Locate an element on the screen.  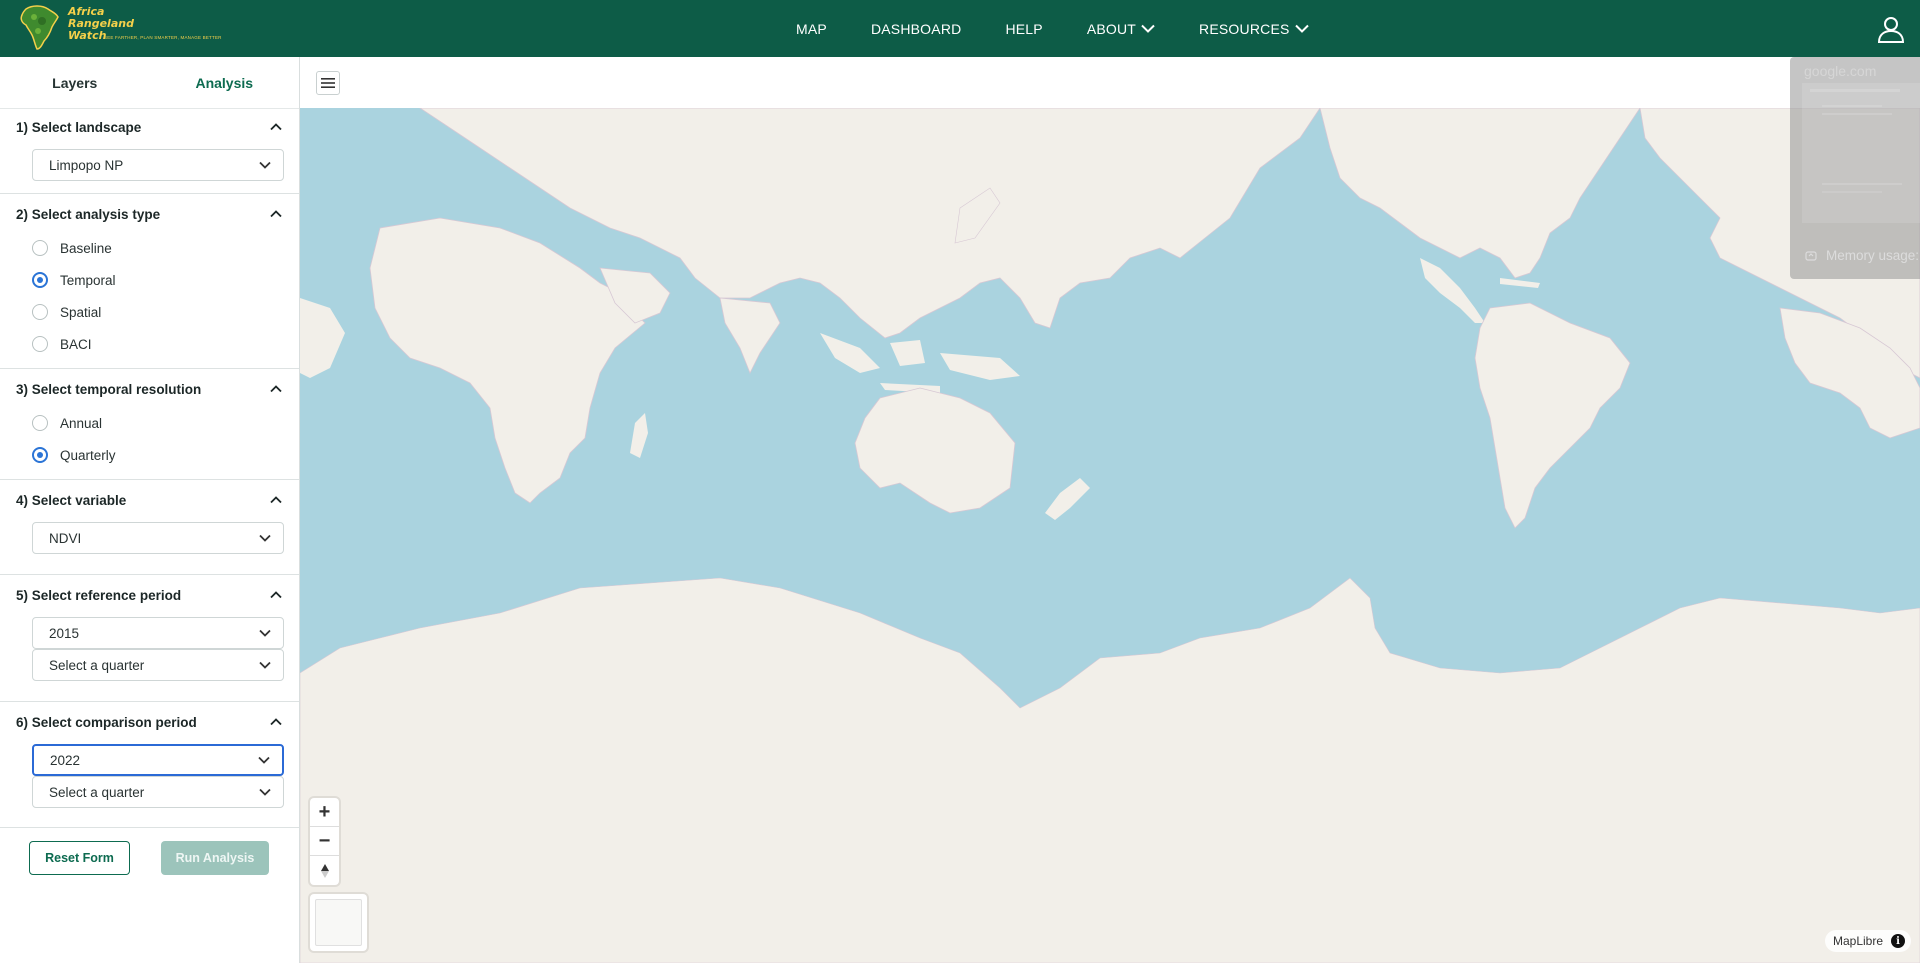
section-comparison-period-header: 6) Select comparison period is located at coordinates (149, 722).